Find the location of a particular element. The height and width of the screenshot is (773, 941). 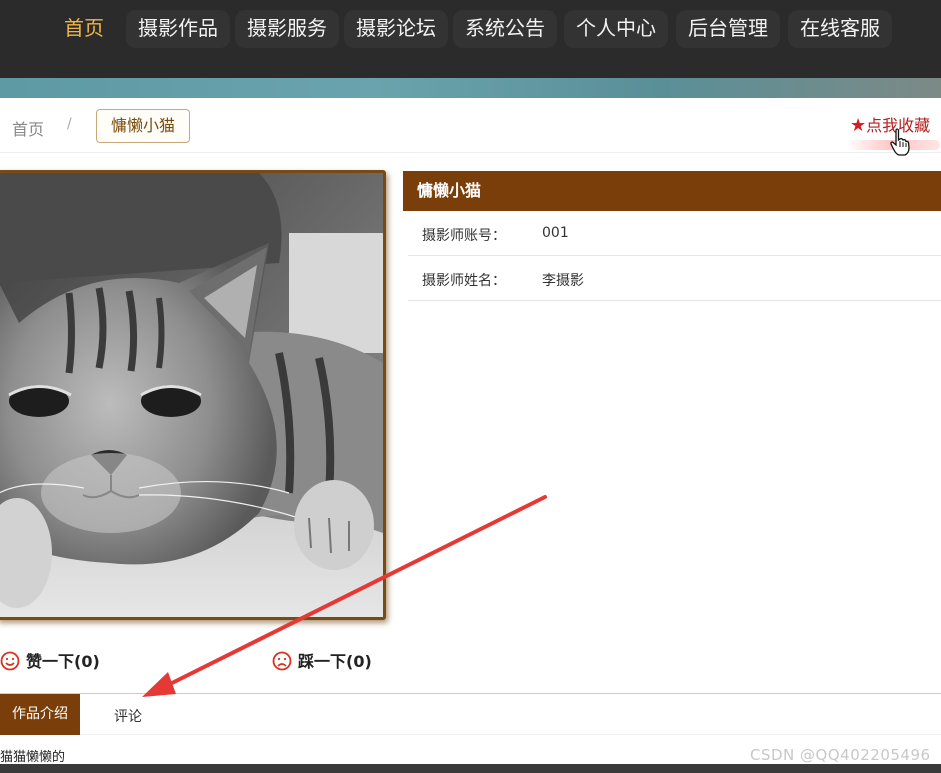

star-icon: ★ is located at coordinates (858, 125).